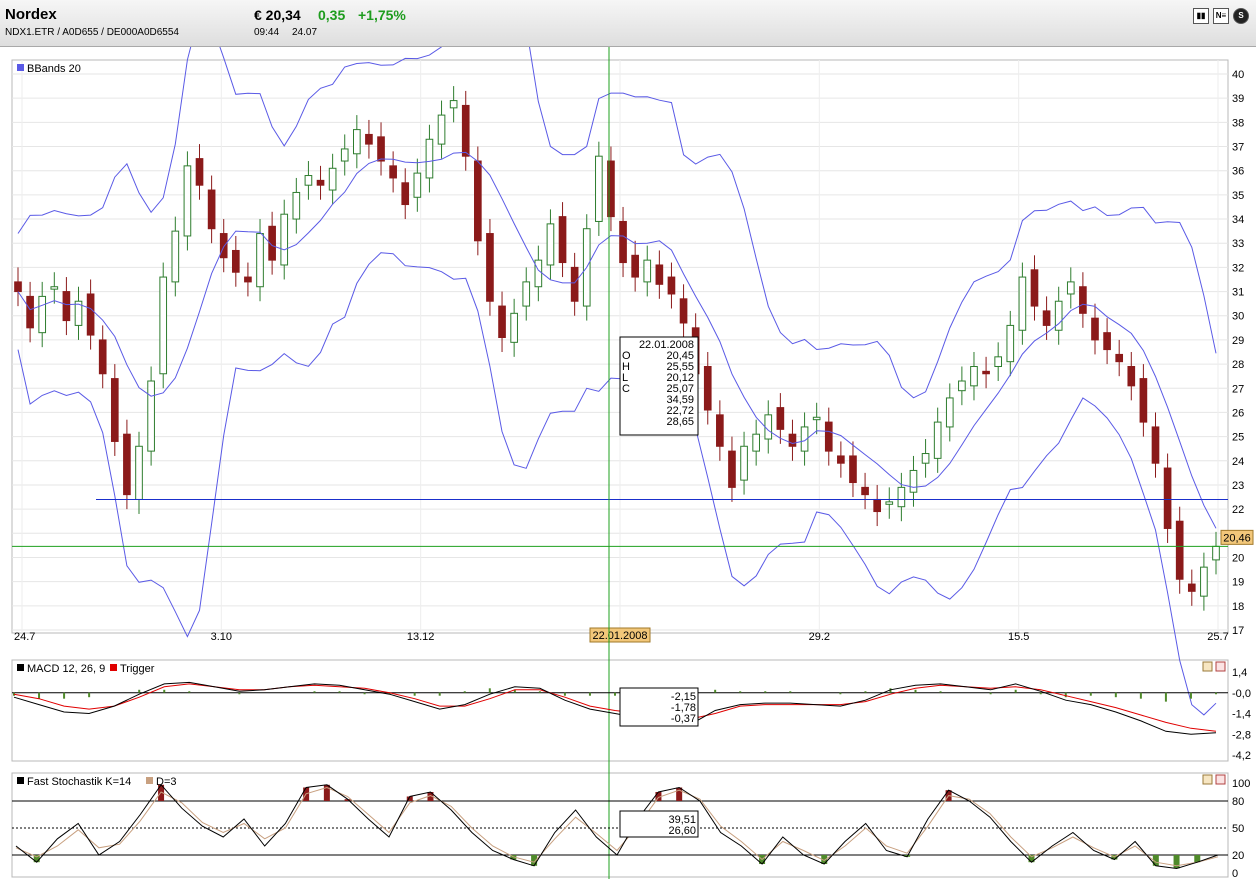 This screenshot has height=879, width=1256. Describe the element at coordinates (1239, 673) in the screenshot. I see `macd-axis-tick: 1,4` at that location.